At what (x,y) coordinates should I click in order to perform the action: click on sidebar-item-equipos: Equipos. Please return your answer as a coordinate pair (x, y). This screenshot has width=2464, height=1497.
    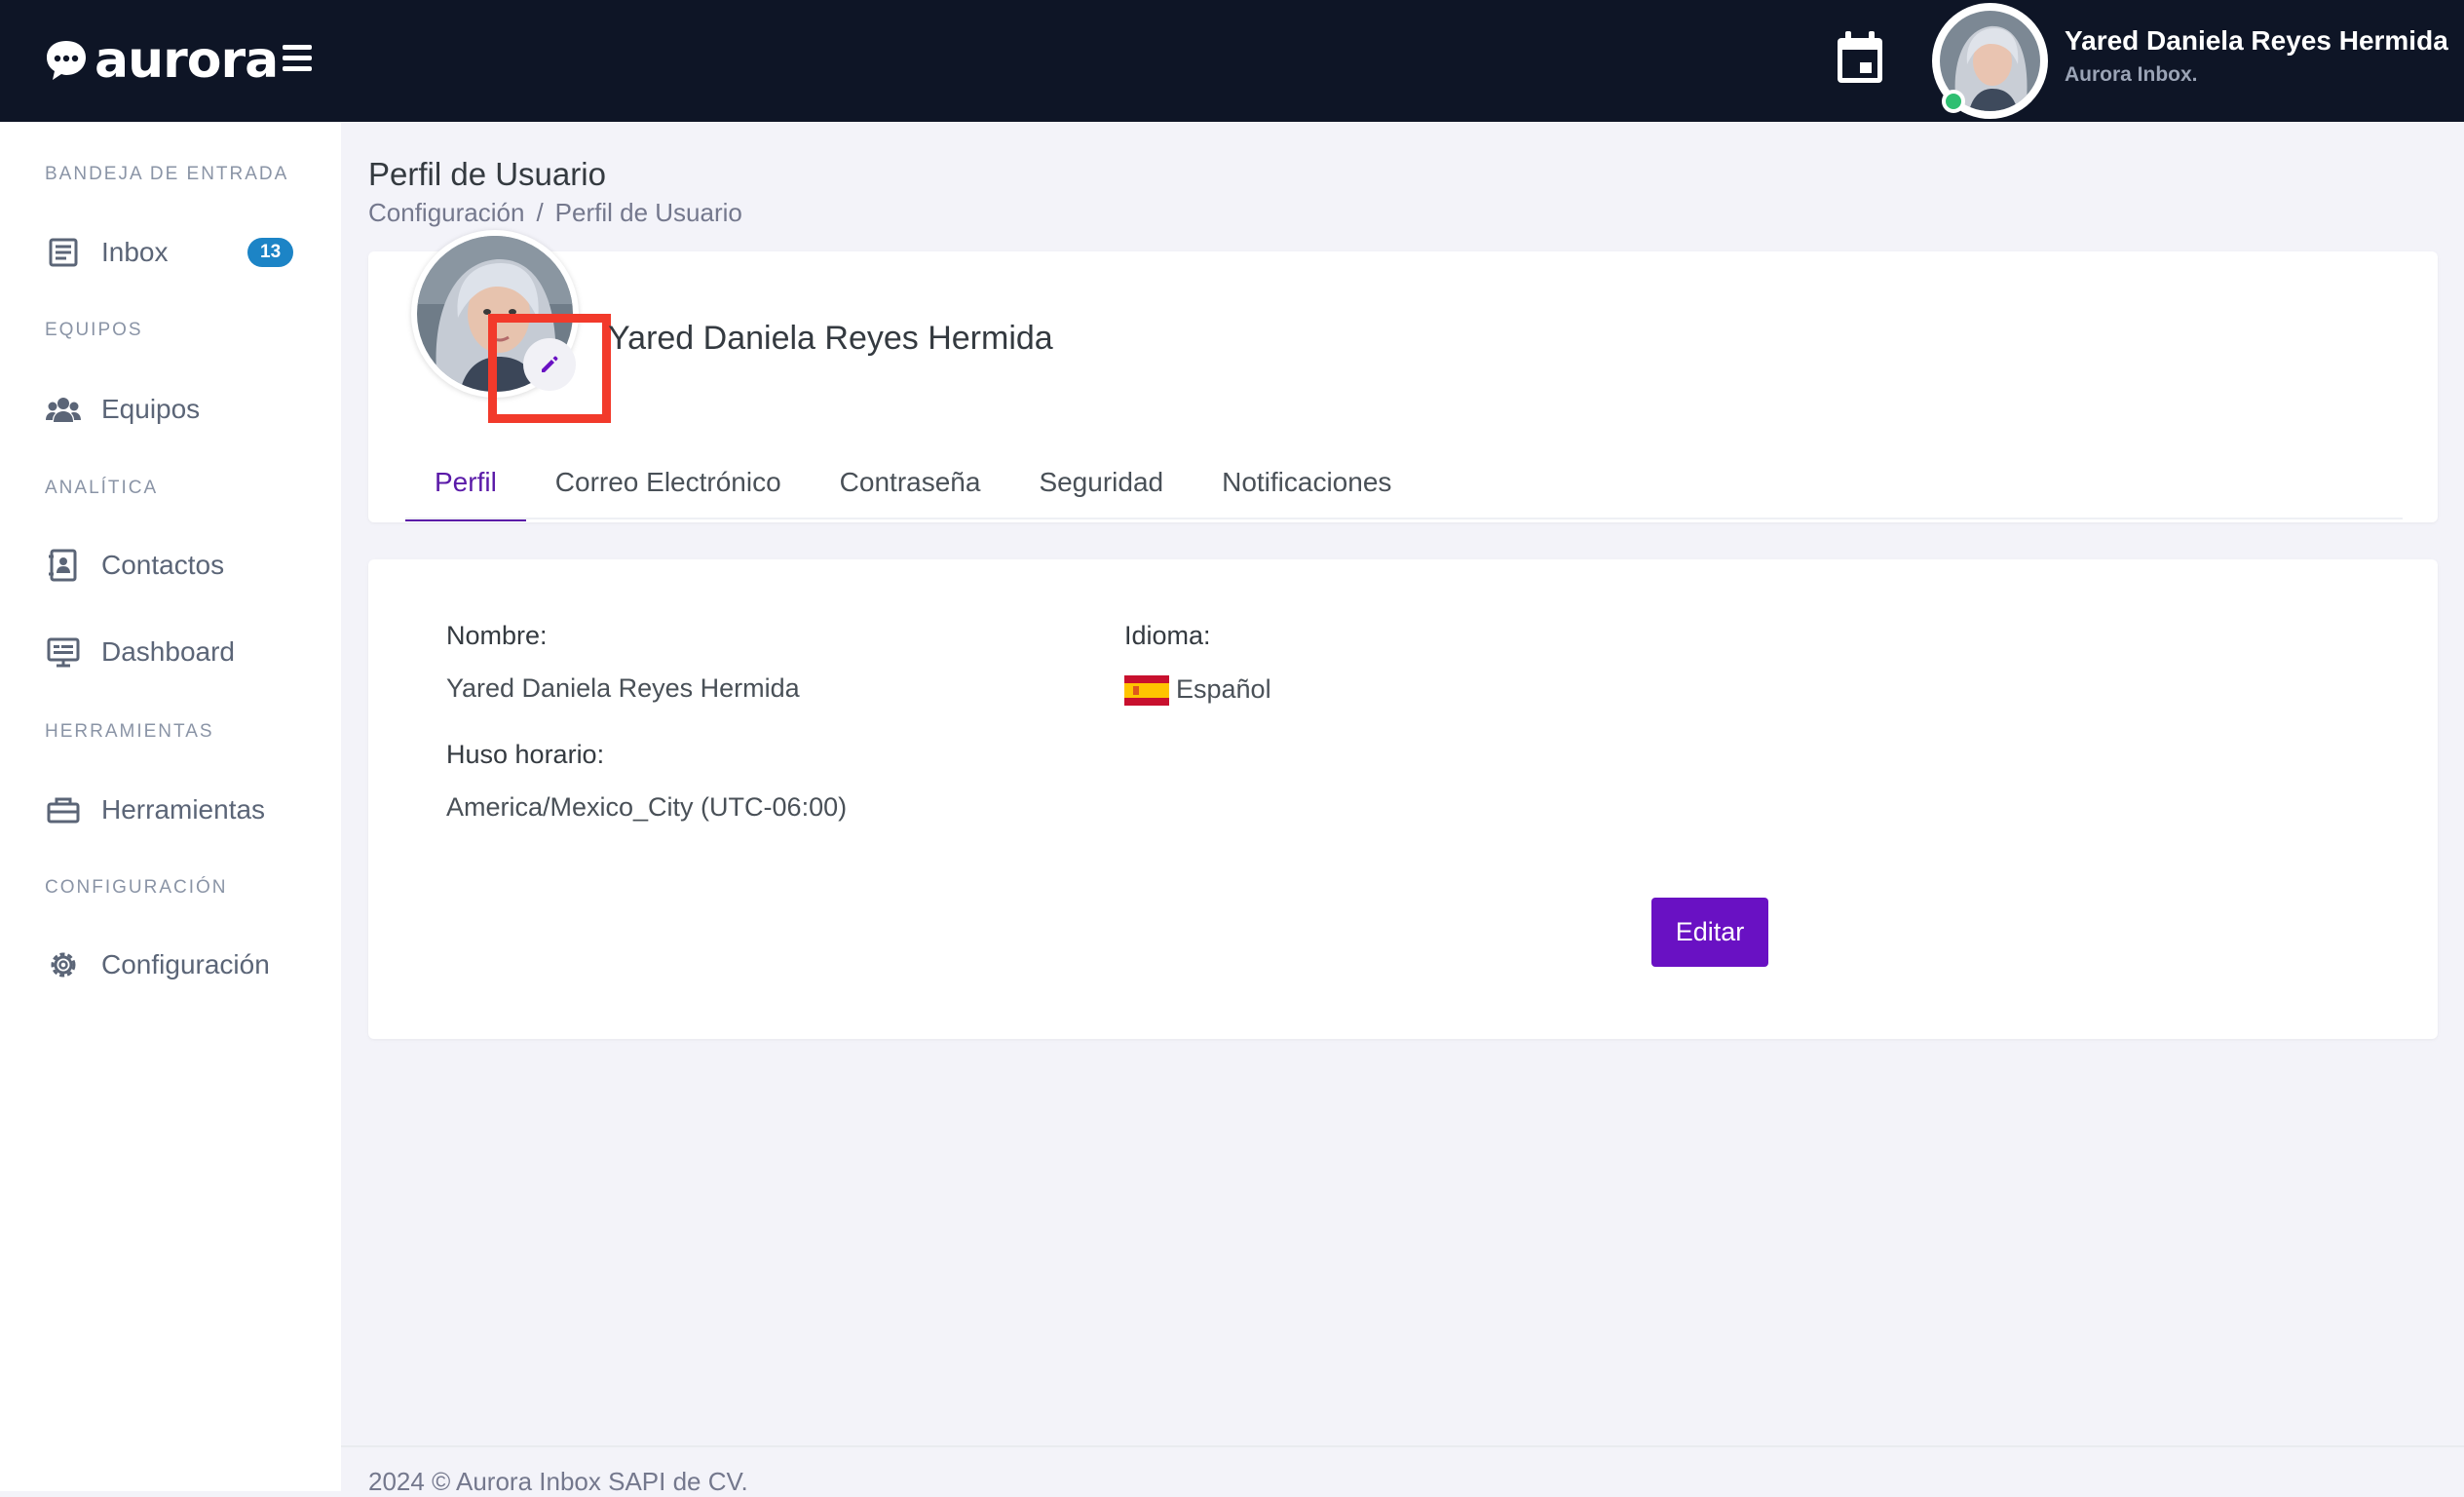
    Looking at the image, I should click on (122, 409).